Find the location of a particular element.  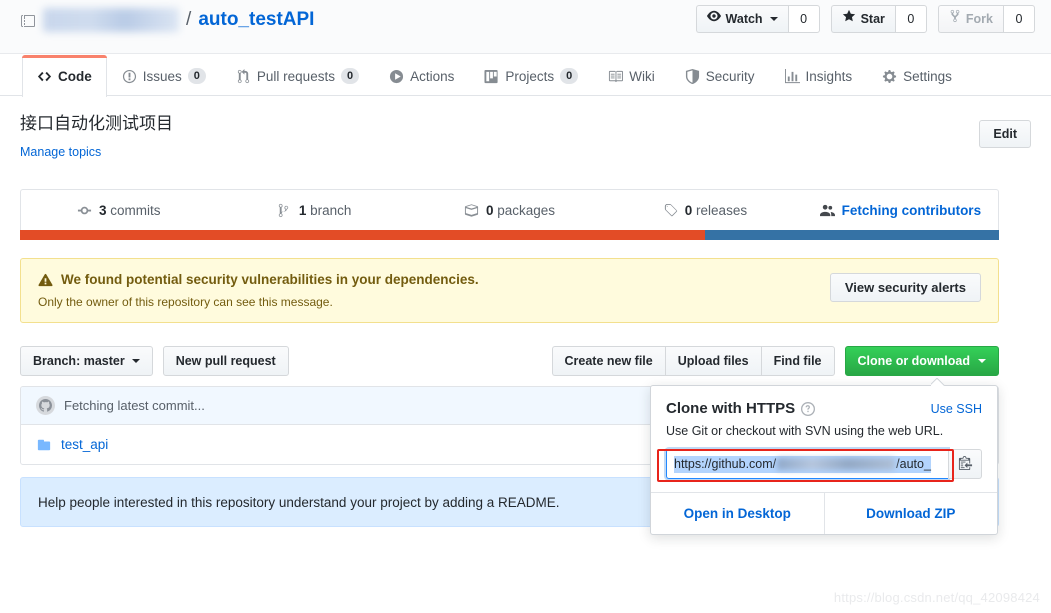

tab-projects-count: 0 is located at coordinates (569, 76).